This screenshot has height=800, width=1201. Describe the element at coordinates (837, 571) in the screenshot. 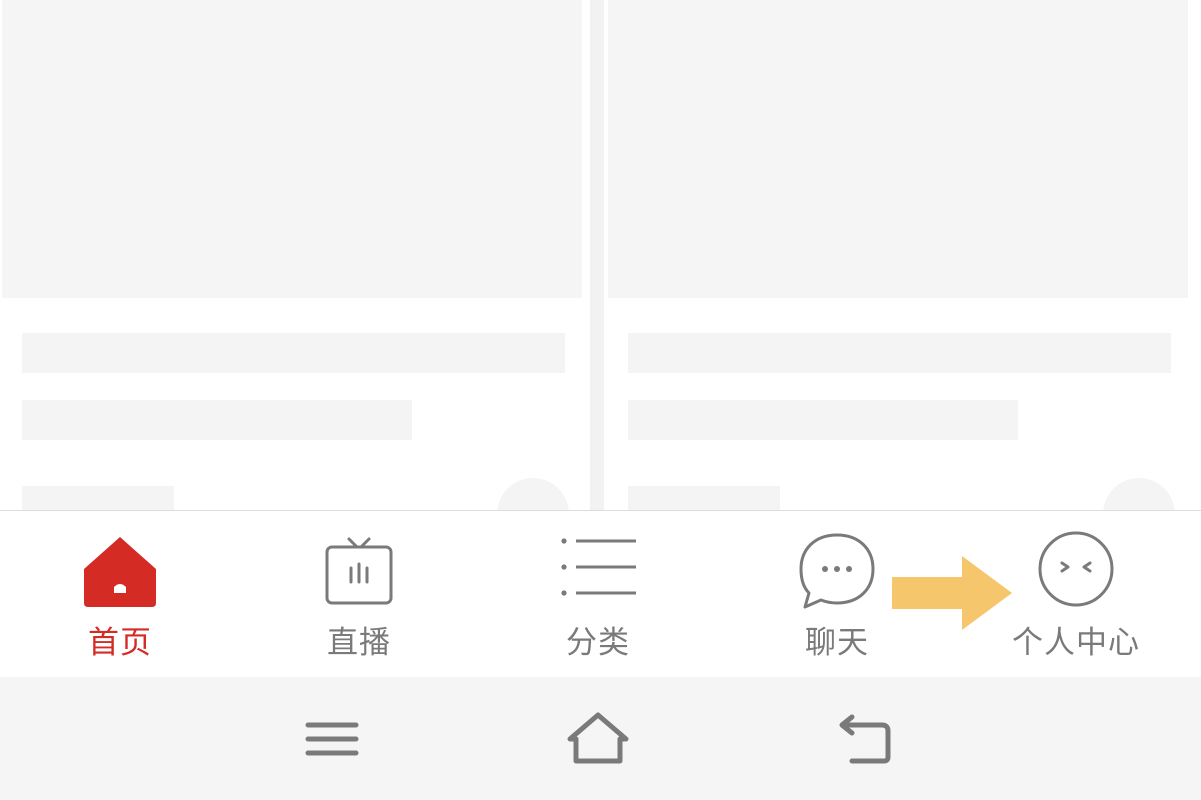

I see `chat-bubble-icon` at that location.